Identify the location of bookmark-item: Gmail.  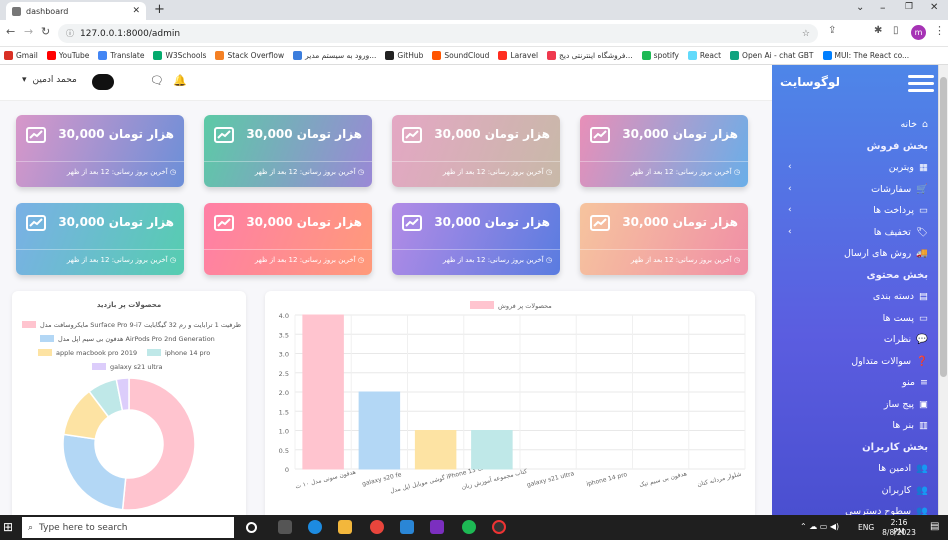
(21, 55).